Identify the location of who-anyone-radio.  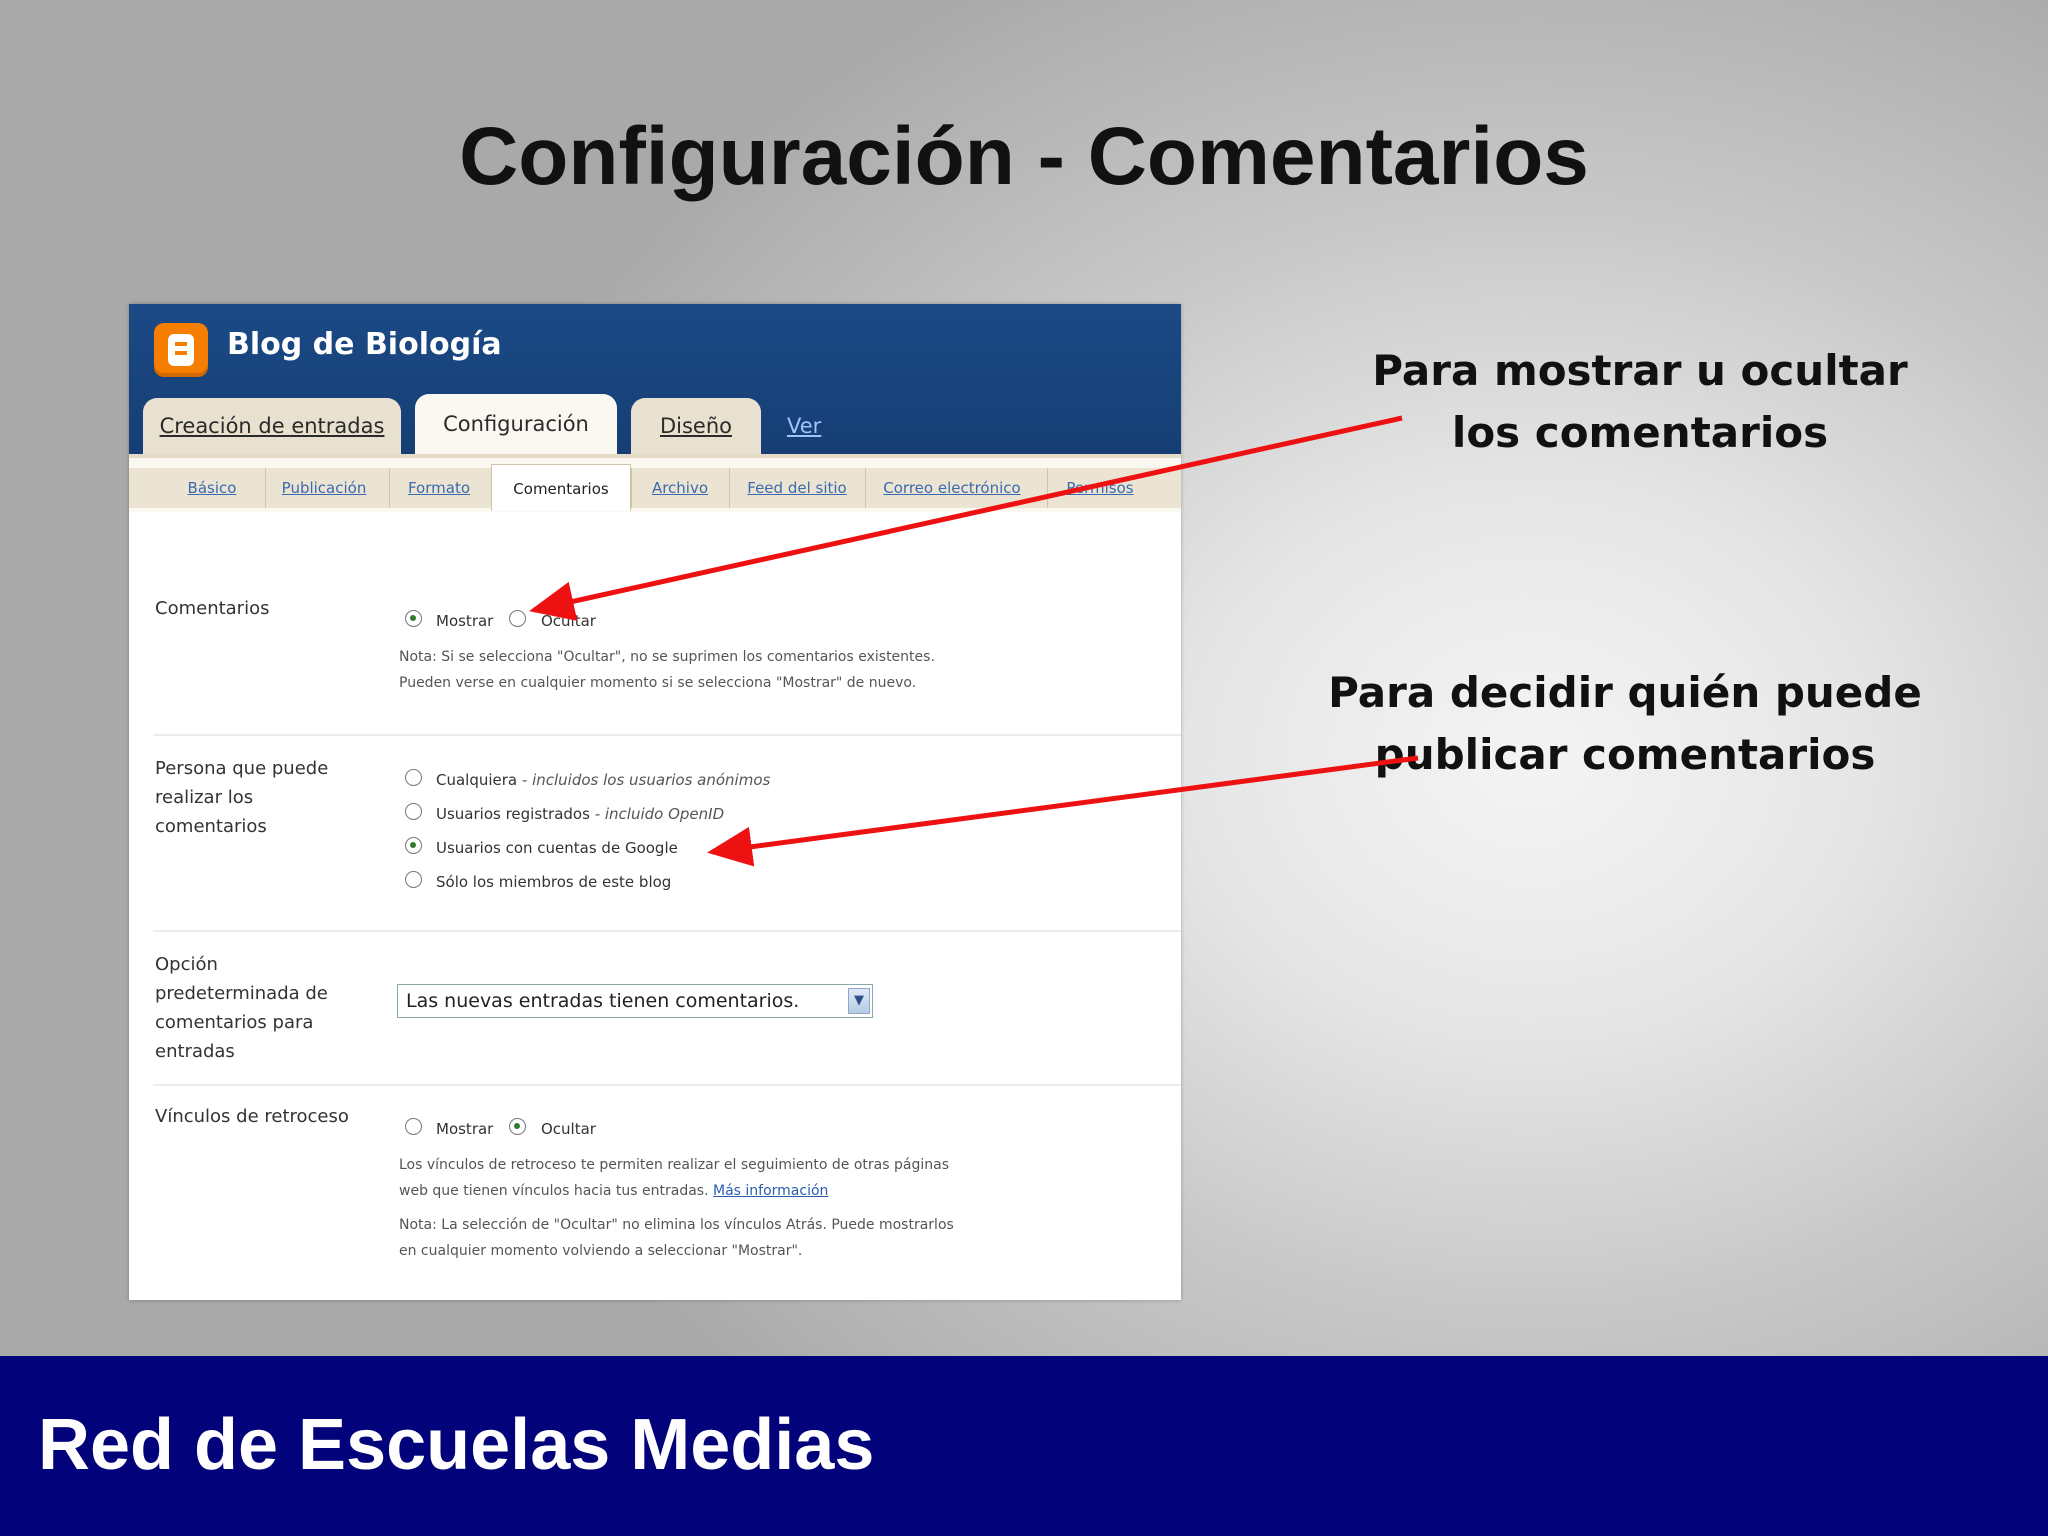
(413, 777).